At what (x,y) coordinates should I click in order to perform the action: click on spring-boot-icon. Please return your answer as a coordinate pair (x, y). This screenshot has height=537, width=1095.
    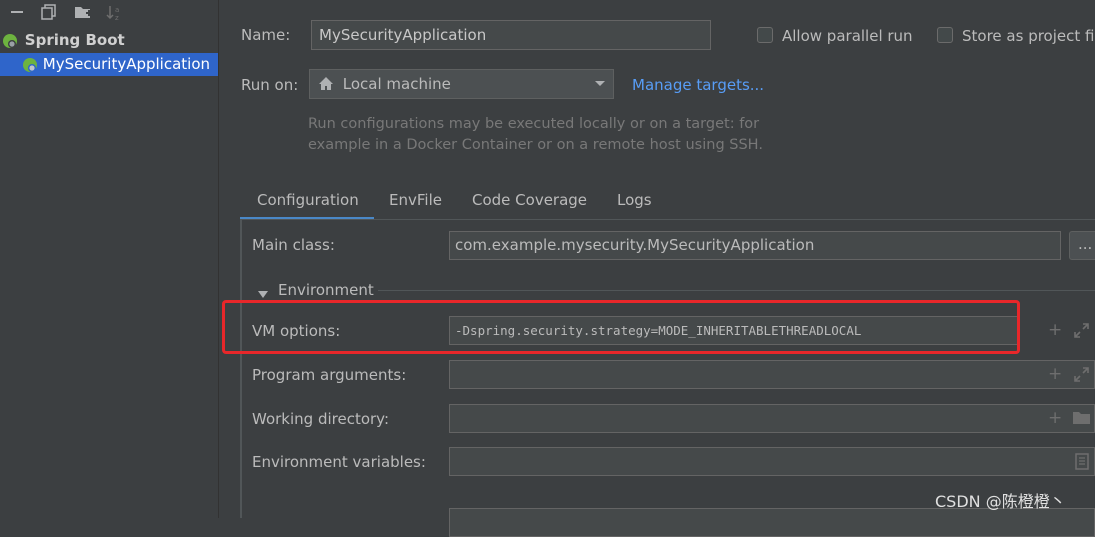
    Looking at the image, I should click on (10, 41).